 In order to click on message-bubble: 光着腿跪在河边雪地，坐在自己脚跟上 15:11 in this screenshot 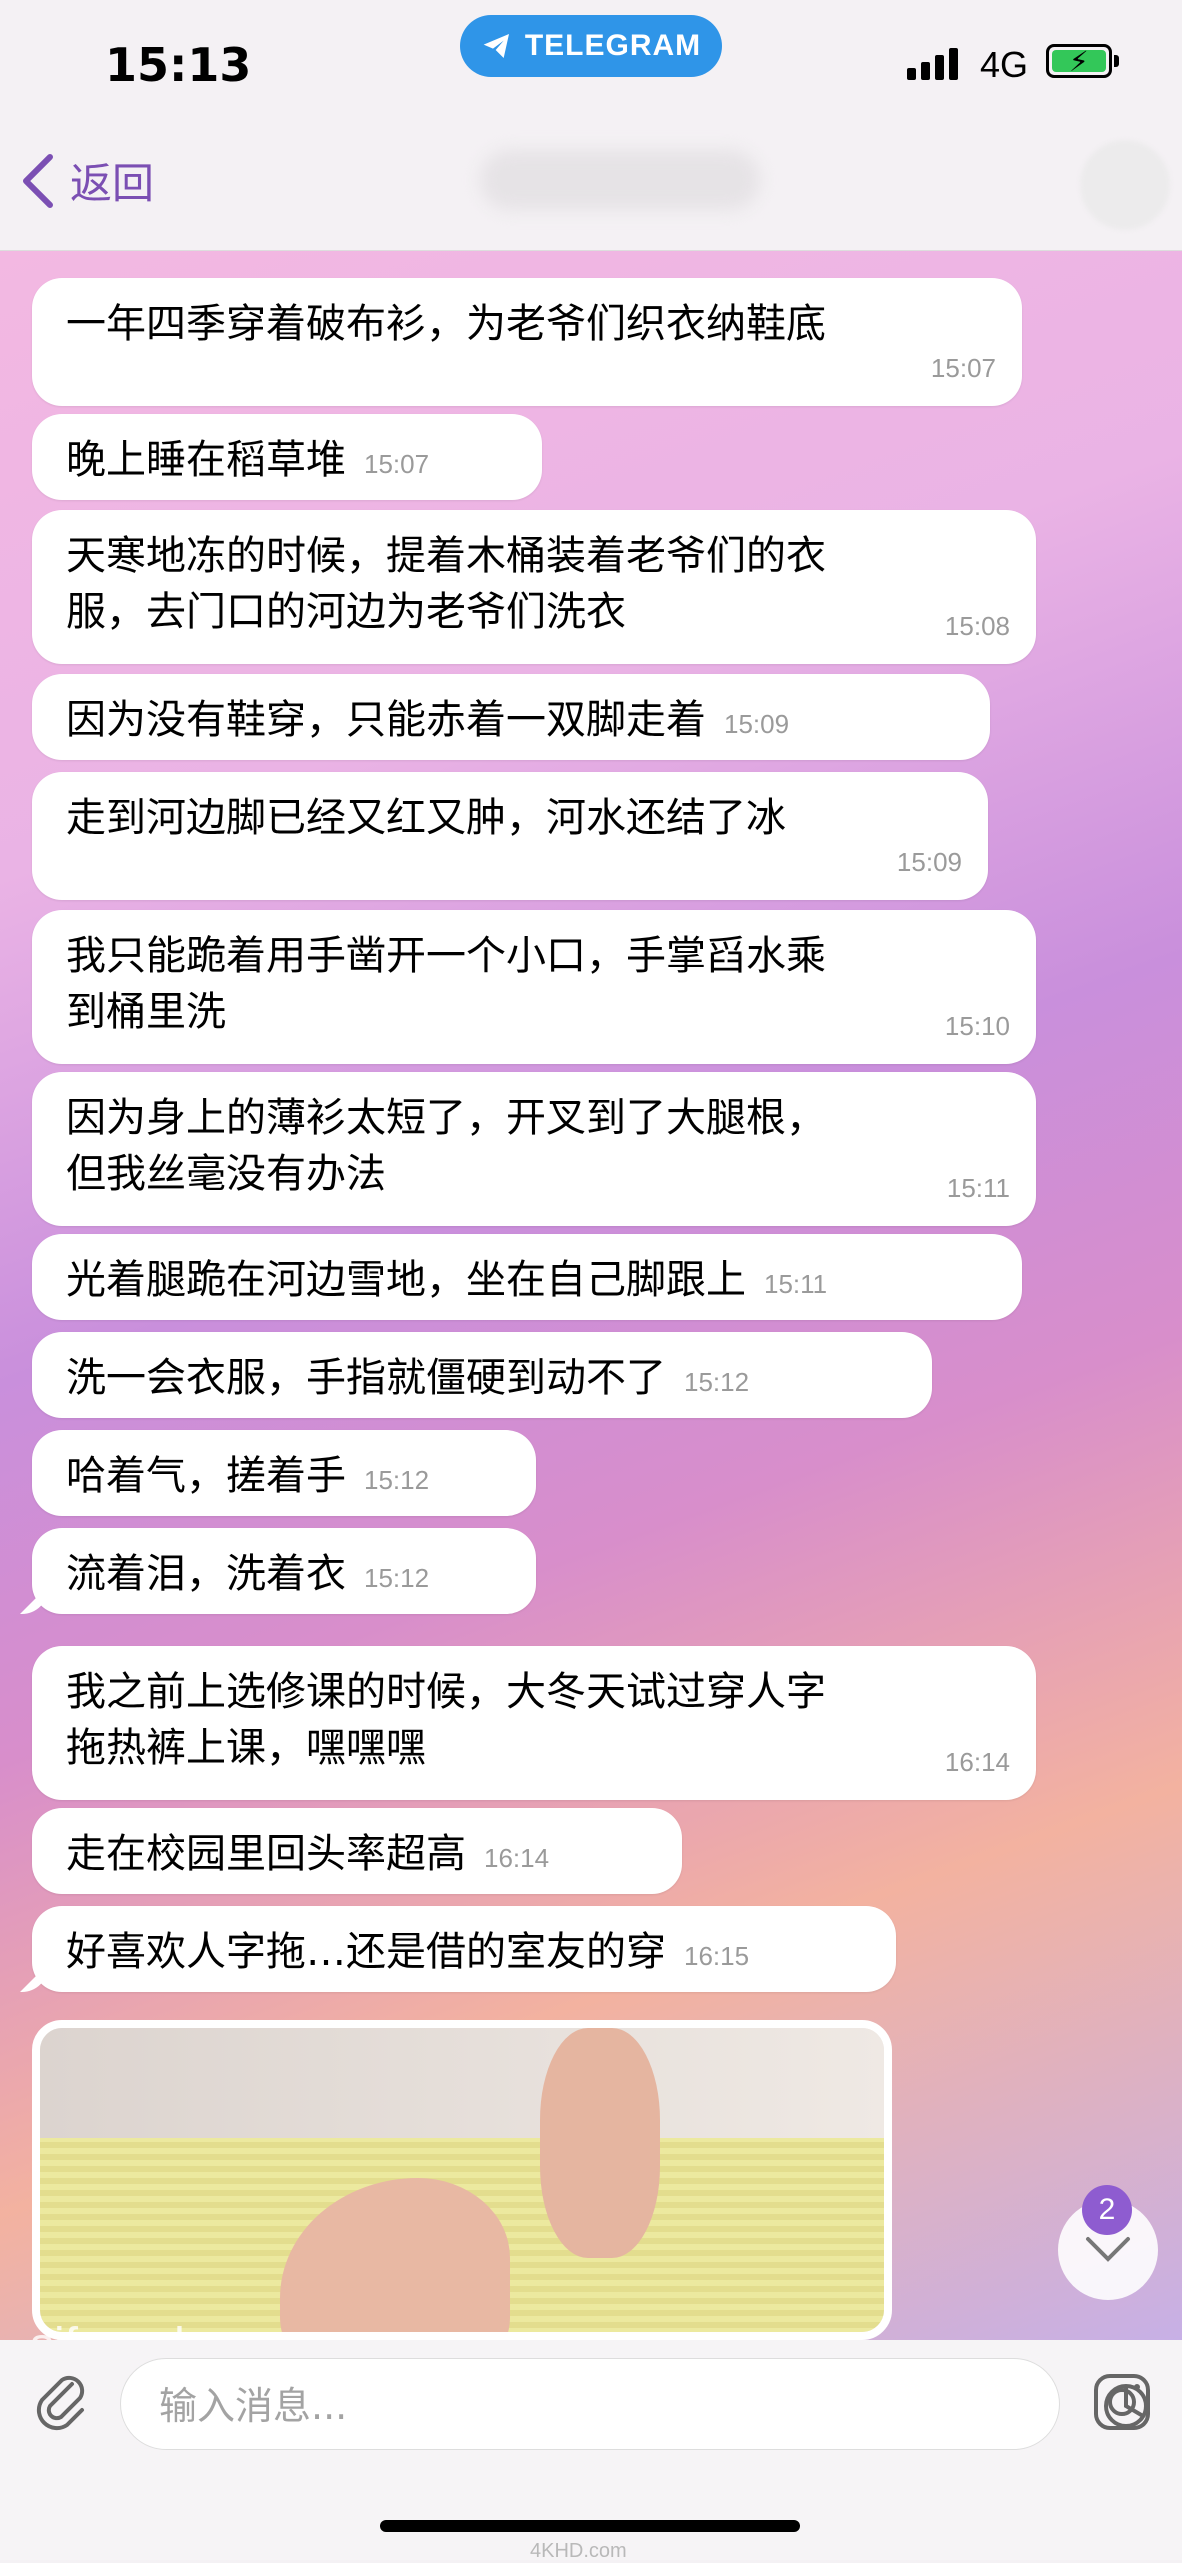, I will do `click(527, 1277)`.